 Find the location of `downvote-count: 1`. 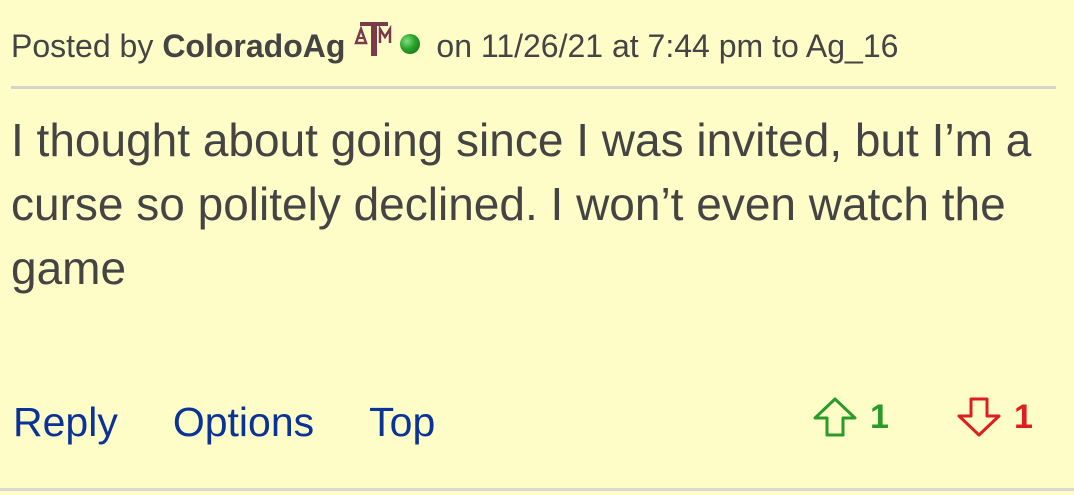

downvote-count: 1 is located at coordinates (1023, 416).